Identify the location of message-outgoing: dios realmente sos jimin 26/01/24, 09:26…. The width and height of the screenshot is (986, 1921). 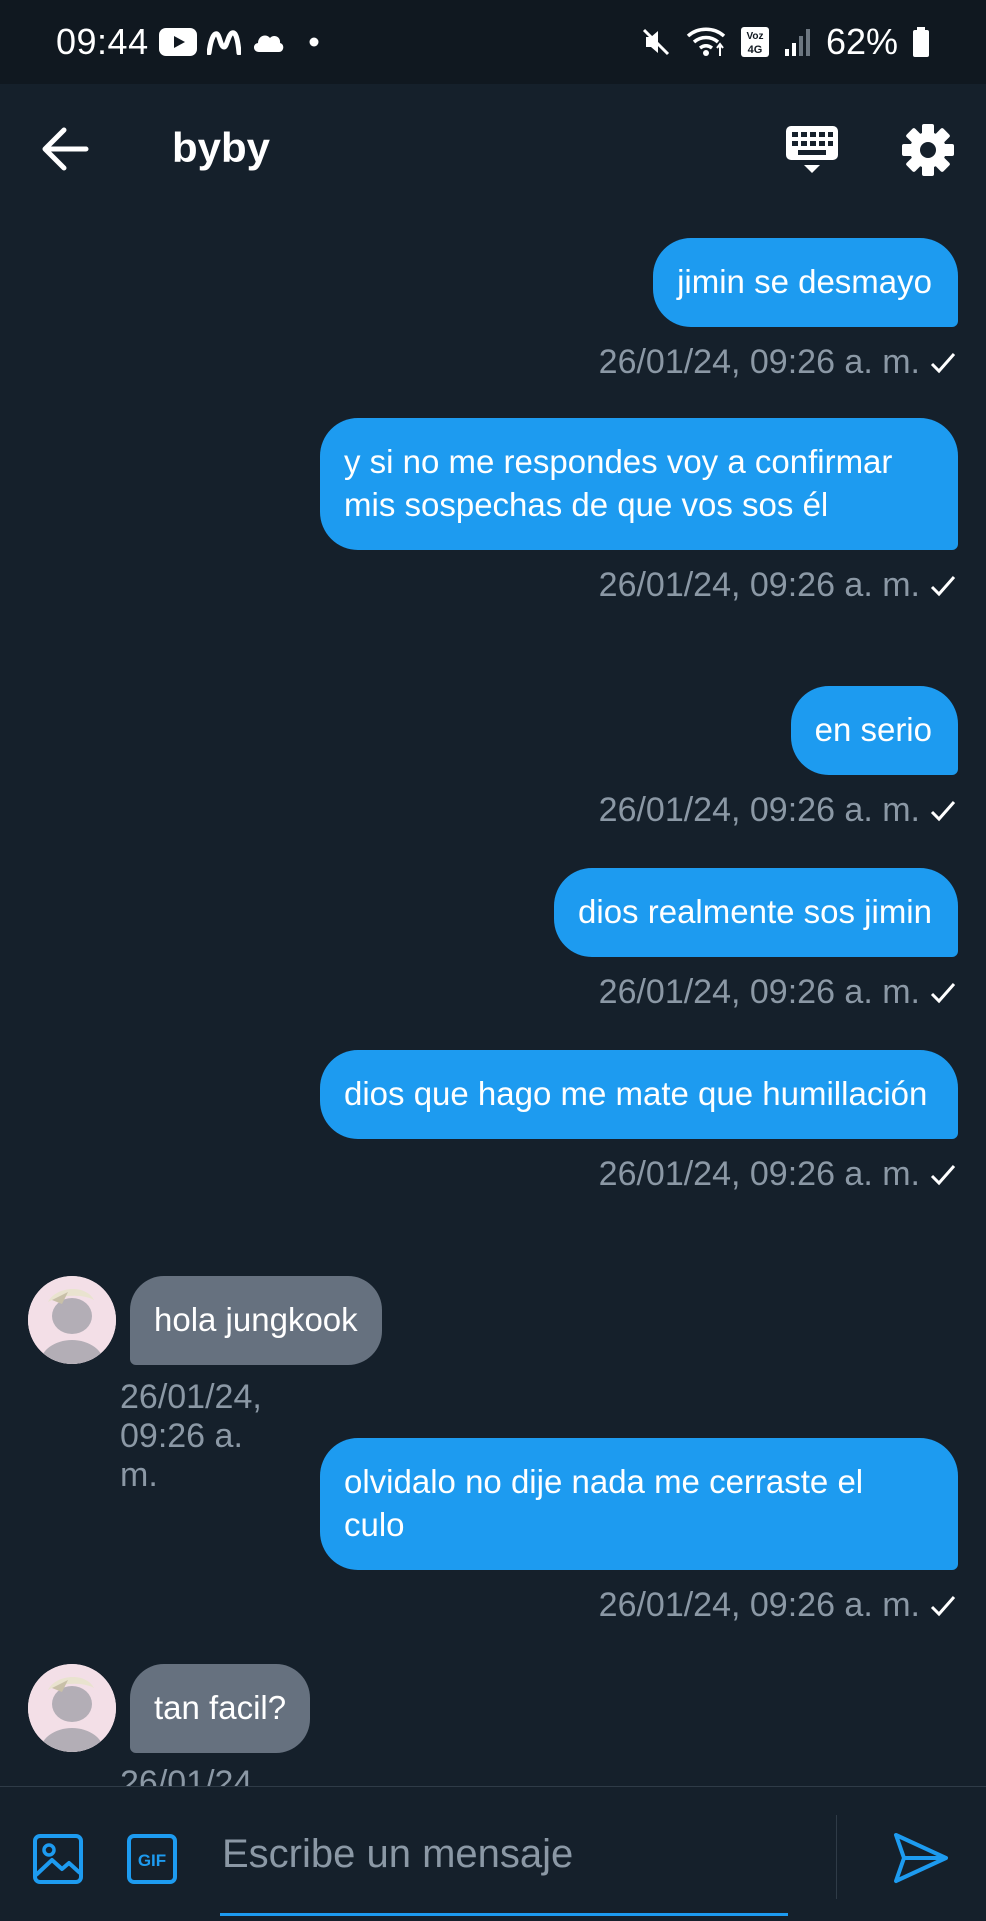
(756, 940).